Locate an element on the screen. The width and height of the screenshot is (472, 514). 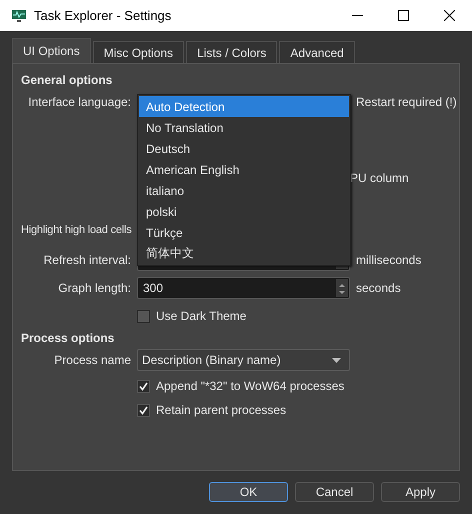
restart-note: Restart required (!) is located at coordinates (406, 102).